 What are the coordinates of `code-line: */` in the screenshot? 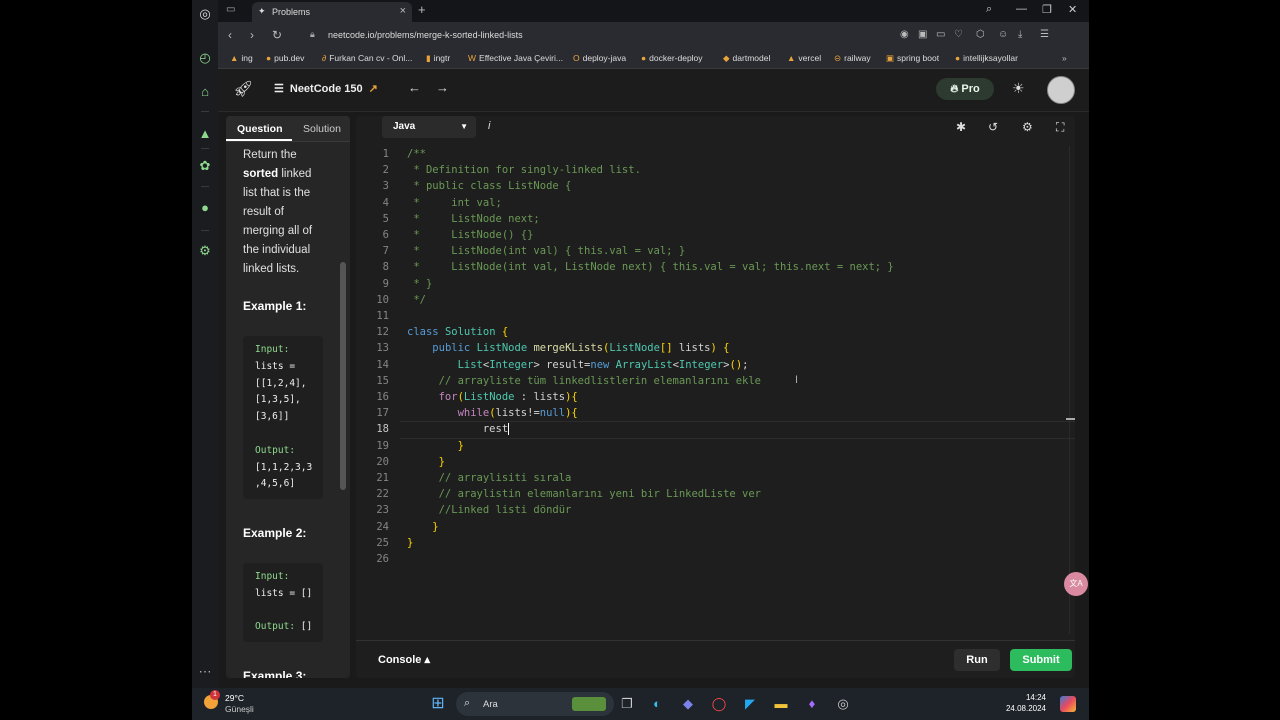 It's located at (416, 299).